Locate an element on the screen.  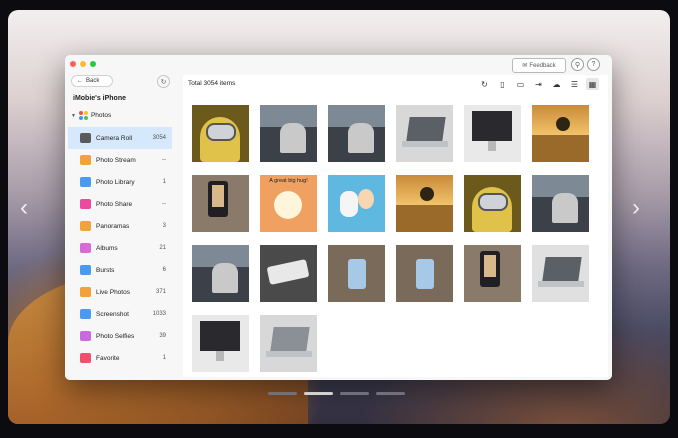
sidebar-item-live-photos: Live Photos 371 is located at coordinates (120, 292).